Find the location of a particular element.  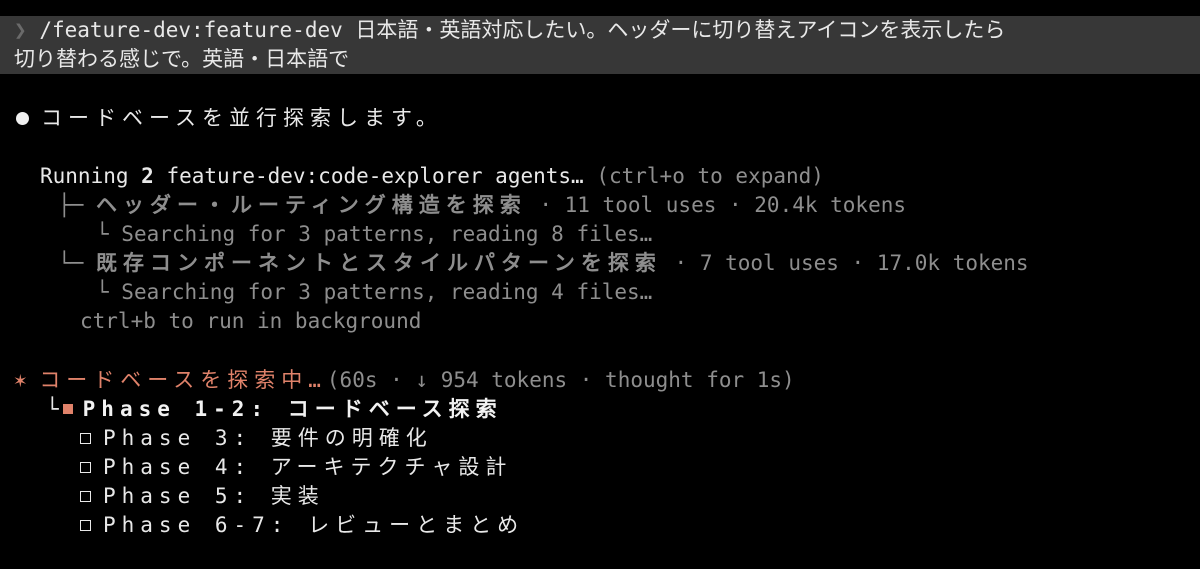

prompt-line-2: 切り替わる感じで。英語・日本語で is located at coordinates (600, 59).